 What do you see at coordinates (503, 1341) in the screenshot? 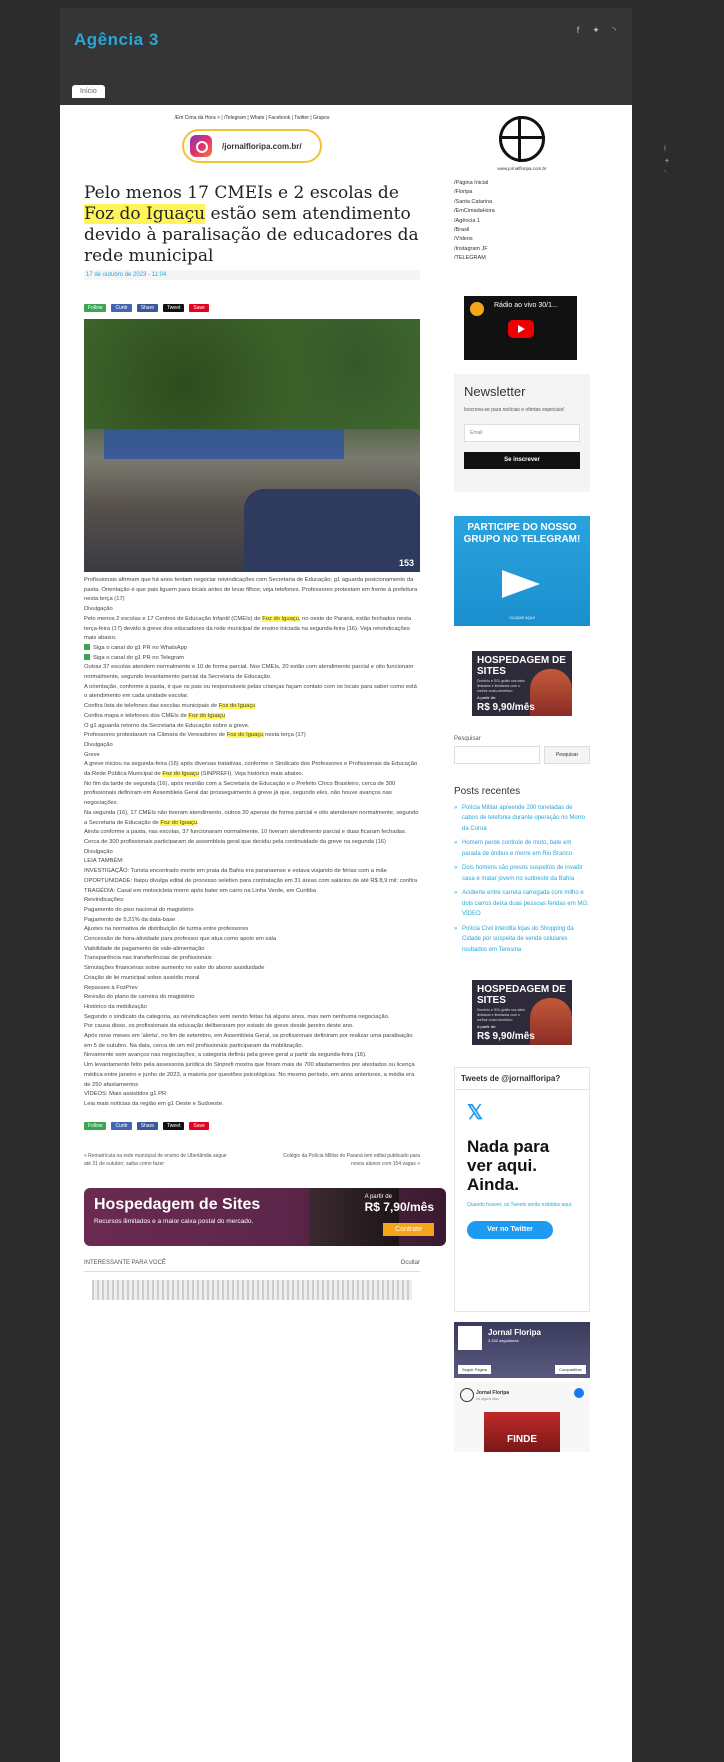
I see `fb-followers: 3.152 seguidores` at bounding box center [503, 1341].